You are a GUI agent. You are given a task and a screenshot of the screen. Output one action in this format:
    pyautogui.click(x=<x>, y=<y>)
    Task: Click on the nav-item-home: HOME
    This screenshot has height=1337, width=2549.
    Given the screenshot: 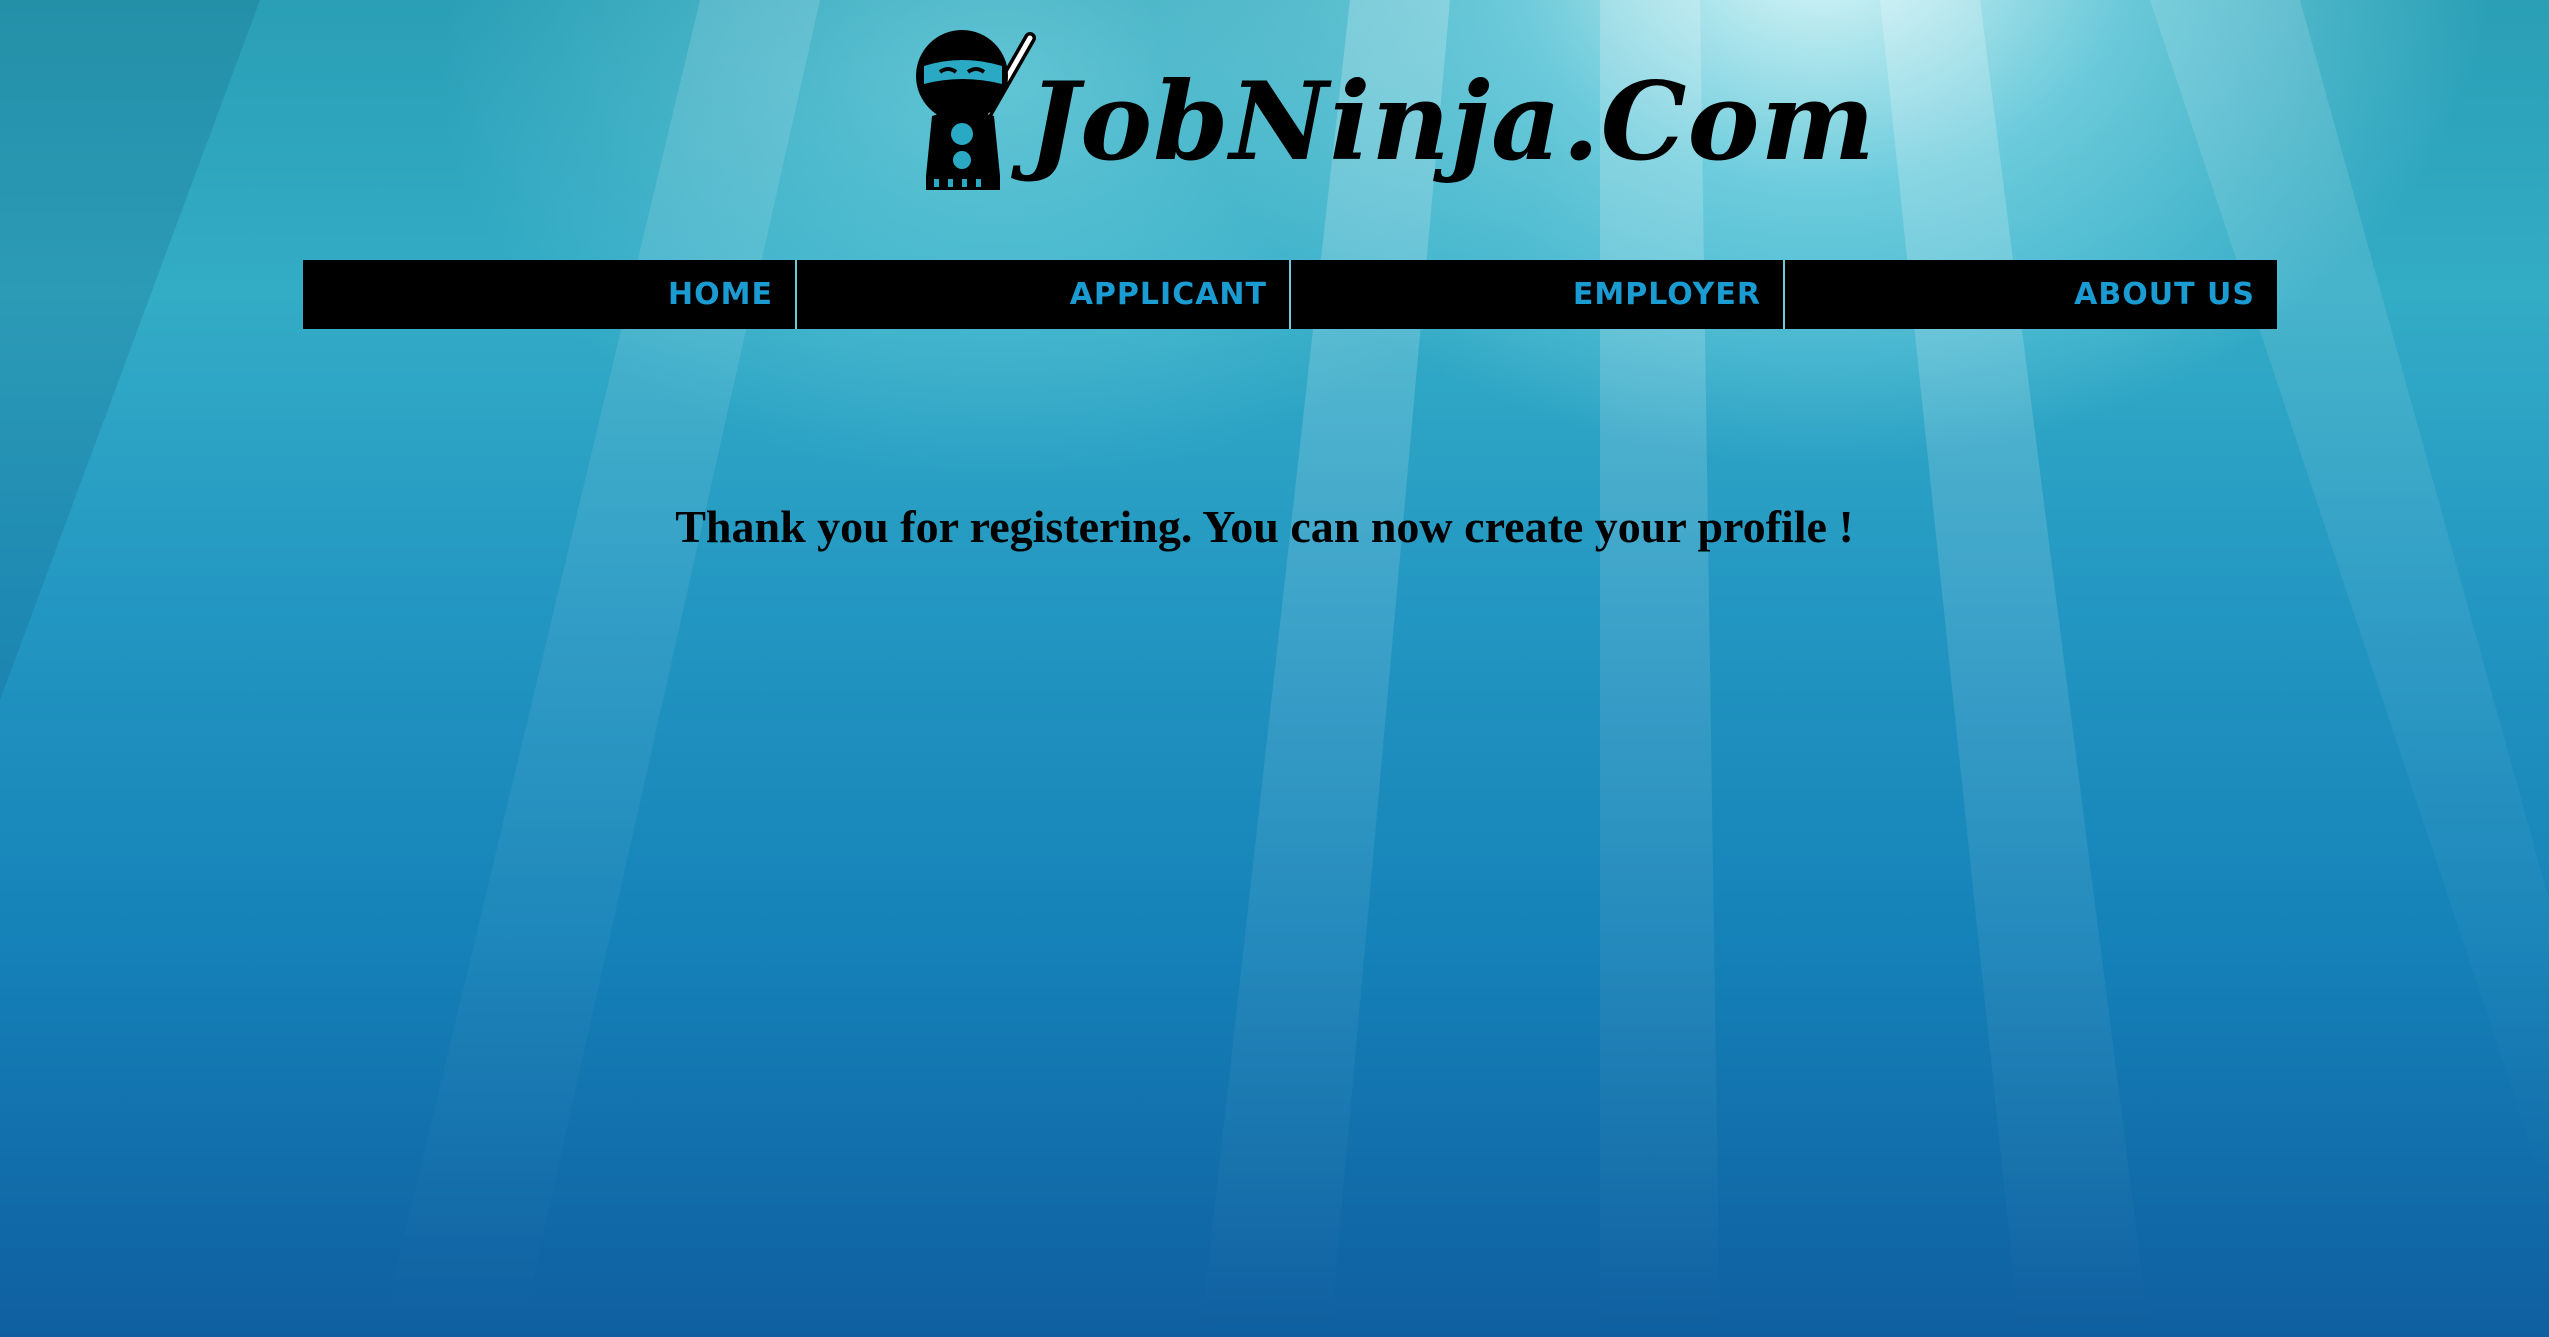 What is the action you would take?
    pyautogui.click(x=550, y=294)
    